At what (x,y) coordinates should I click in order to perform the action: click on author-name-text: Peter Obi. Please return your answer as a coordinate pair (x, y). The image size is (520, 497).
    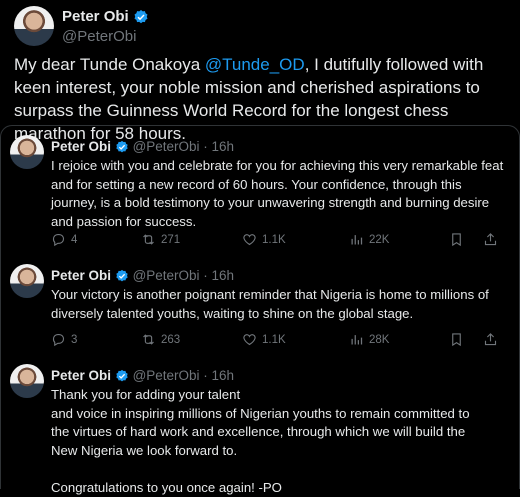
    Looking at the image, I should click on (95, 16).